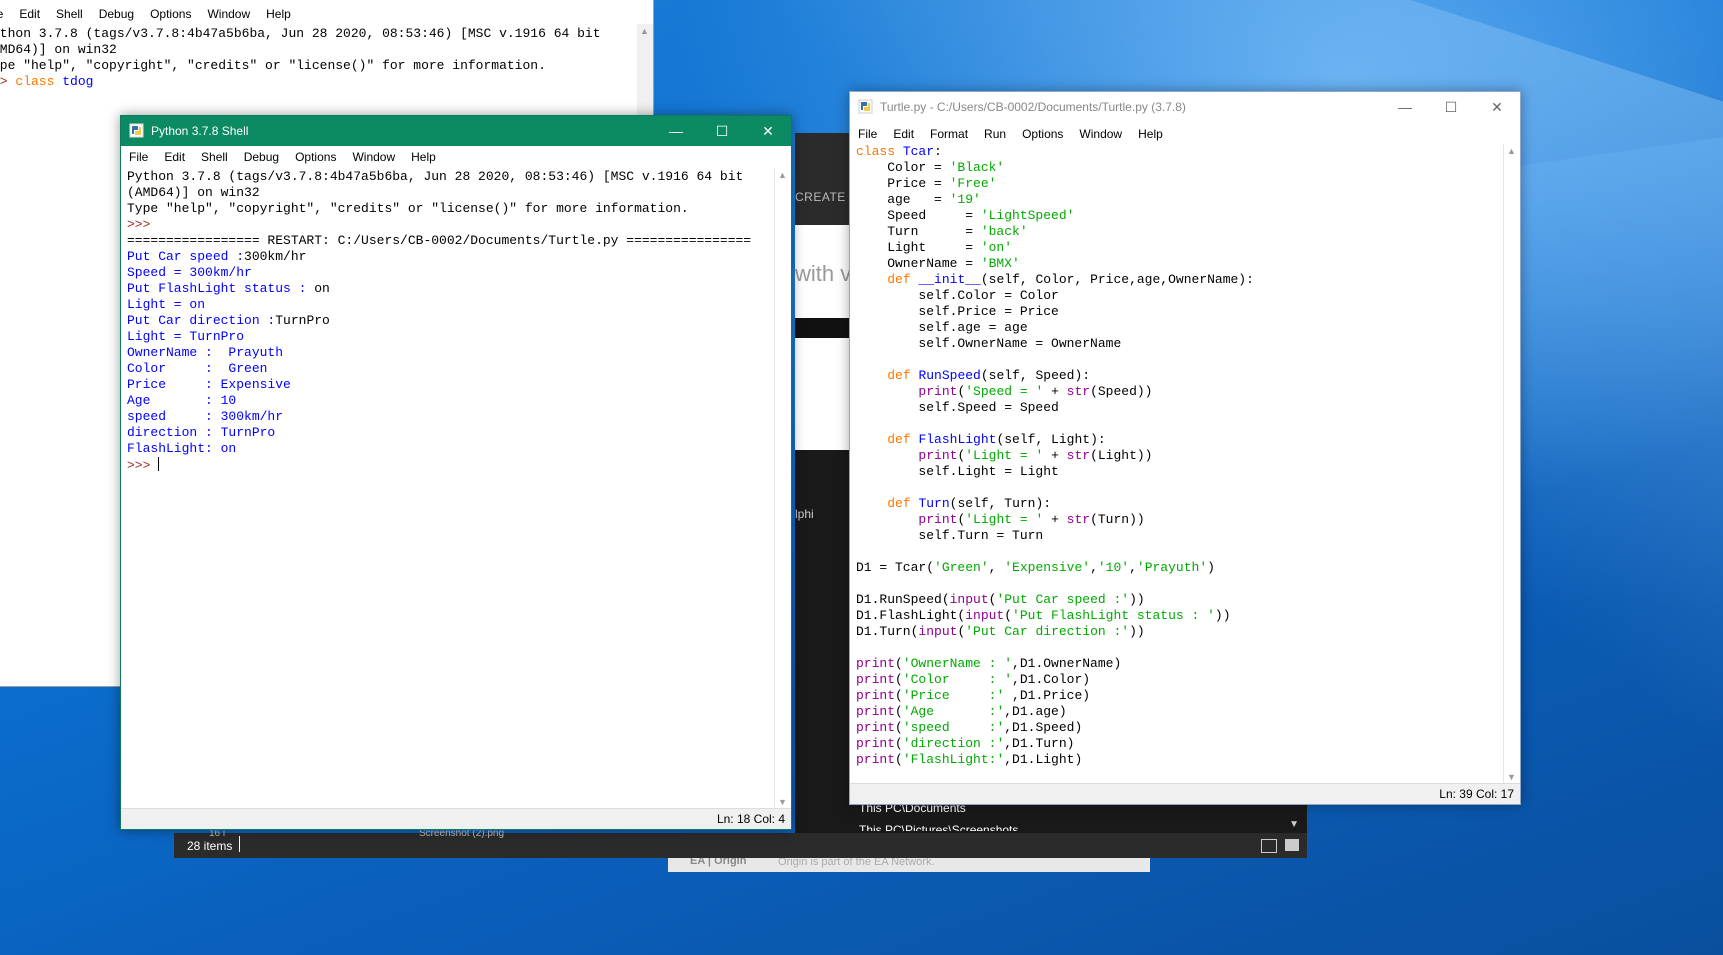 The width and height of the screenshot is (1723, 955). What do you see at coordinates (918, 215) in the screenshot?
I see `code-token: Speed =` at bounding box center [918, 215].